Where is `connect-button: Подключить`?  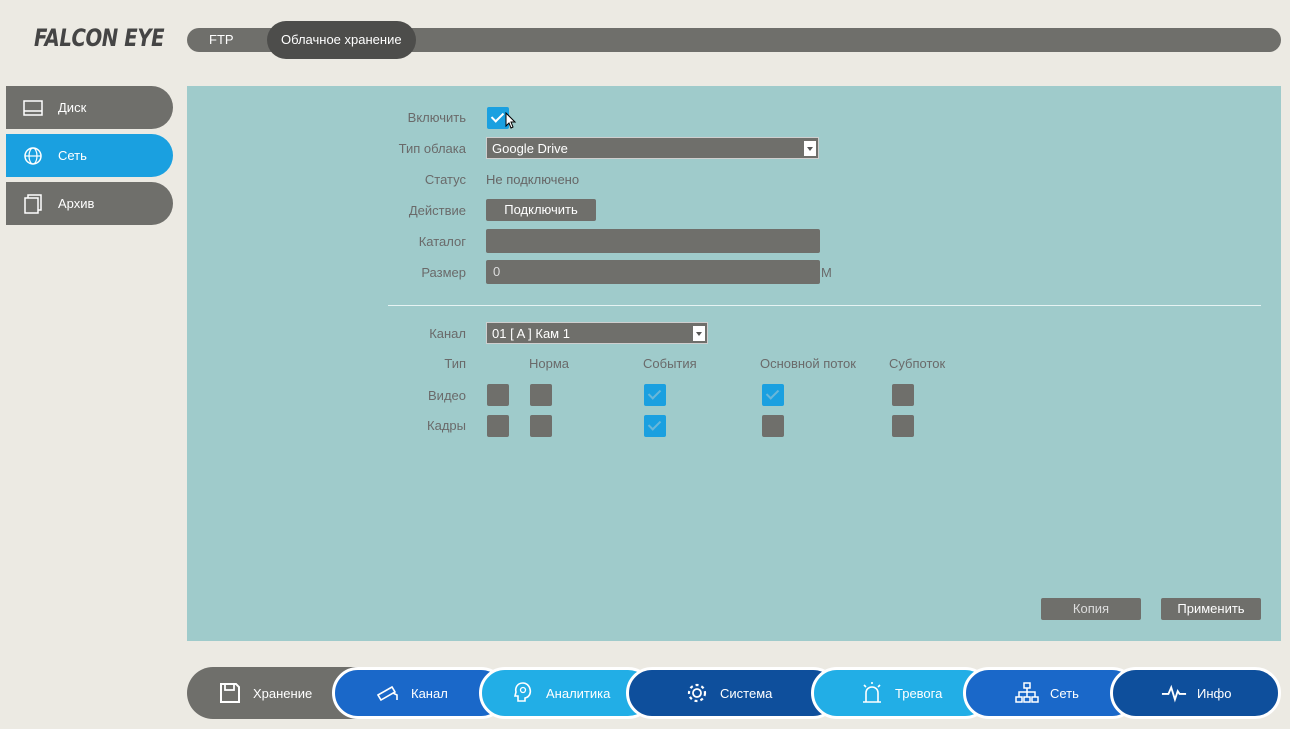 connect-button: Подключить is located at coordinates (541, 210).